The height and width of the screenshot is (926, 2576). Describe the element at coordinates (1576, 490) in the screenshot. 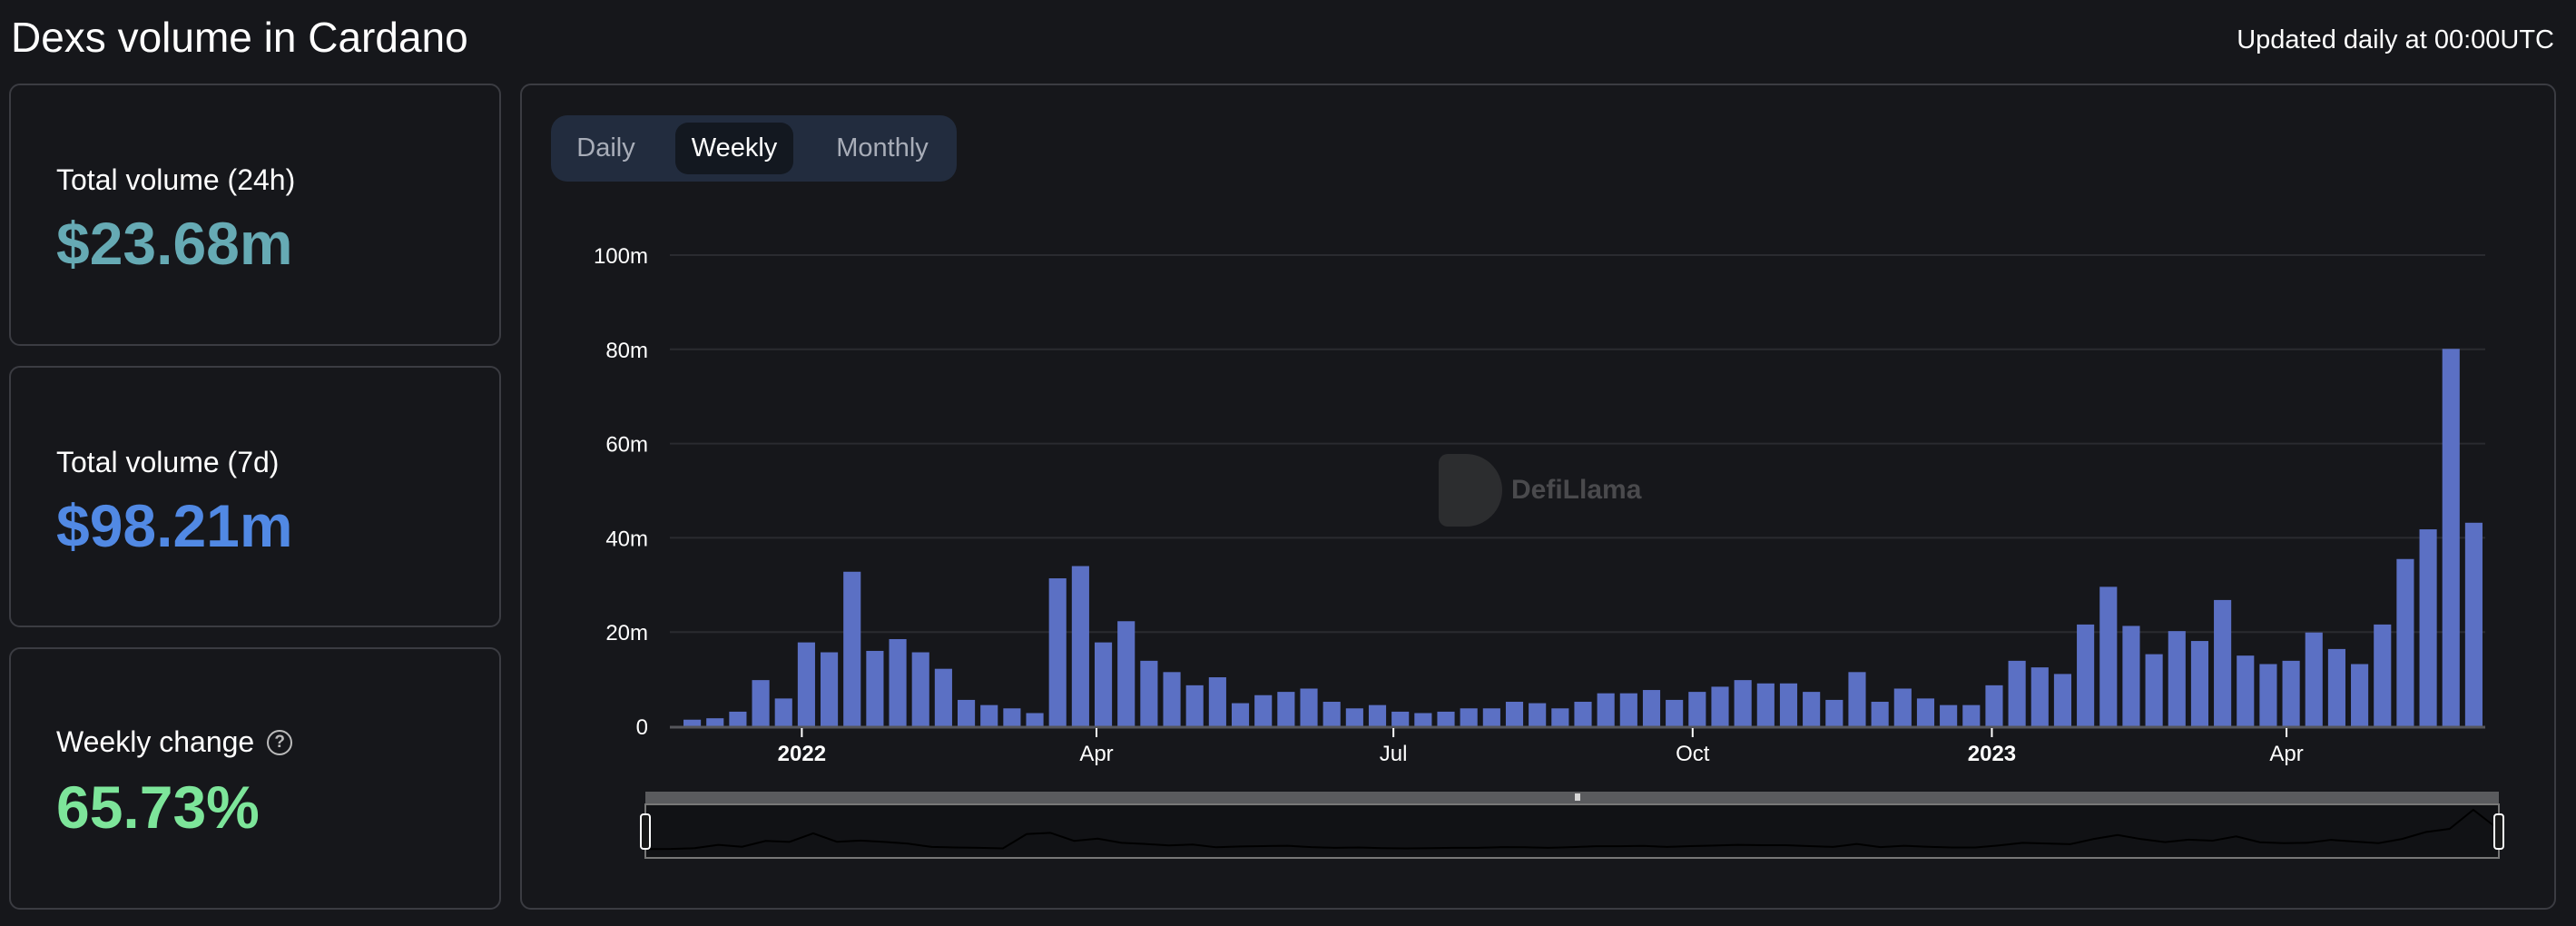

I see `watermark-text: DefiLlama` at that location.